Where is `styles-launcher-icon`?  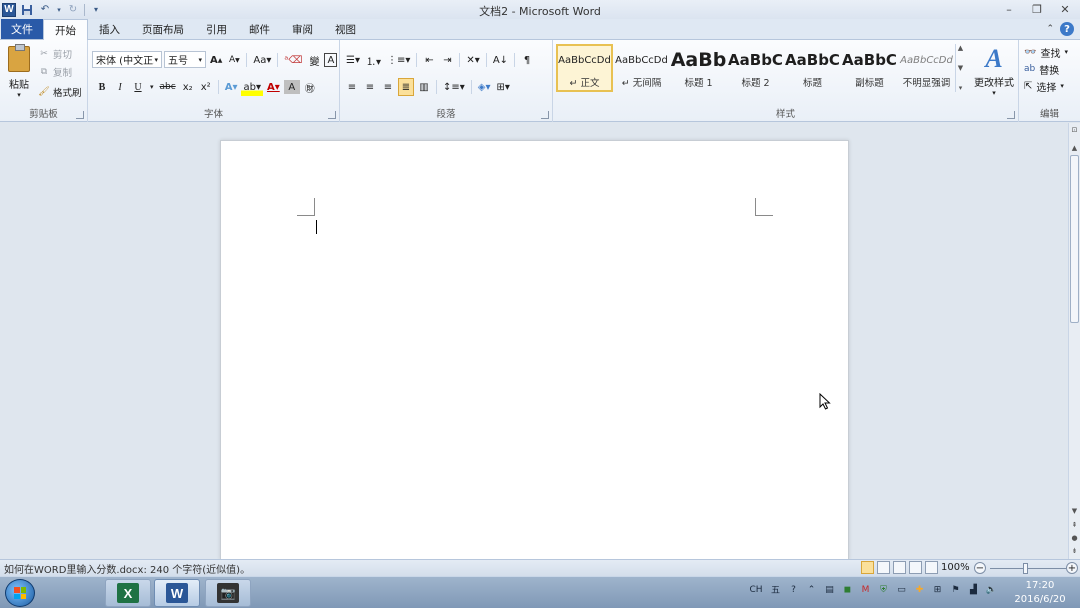 styles-launcher-icon is located at coordinates (1011, 115).